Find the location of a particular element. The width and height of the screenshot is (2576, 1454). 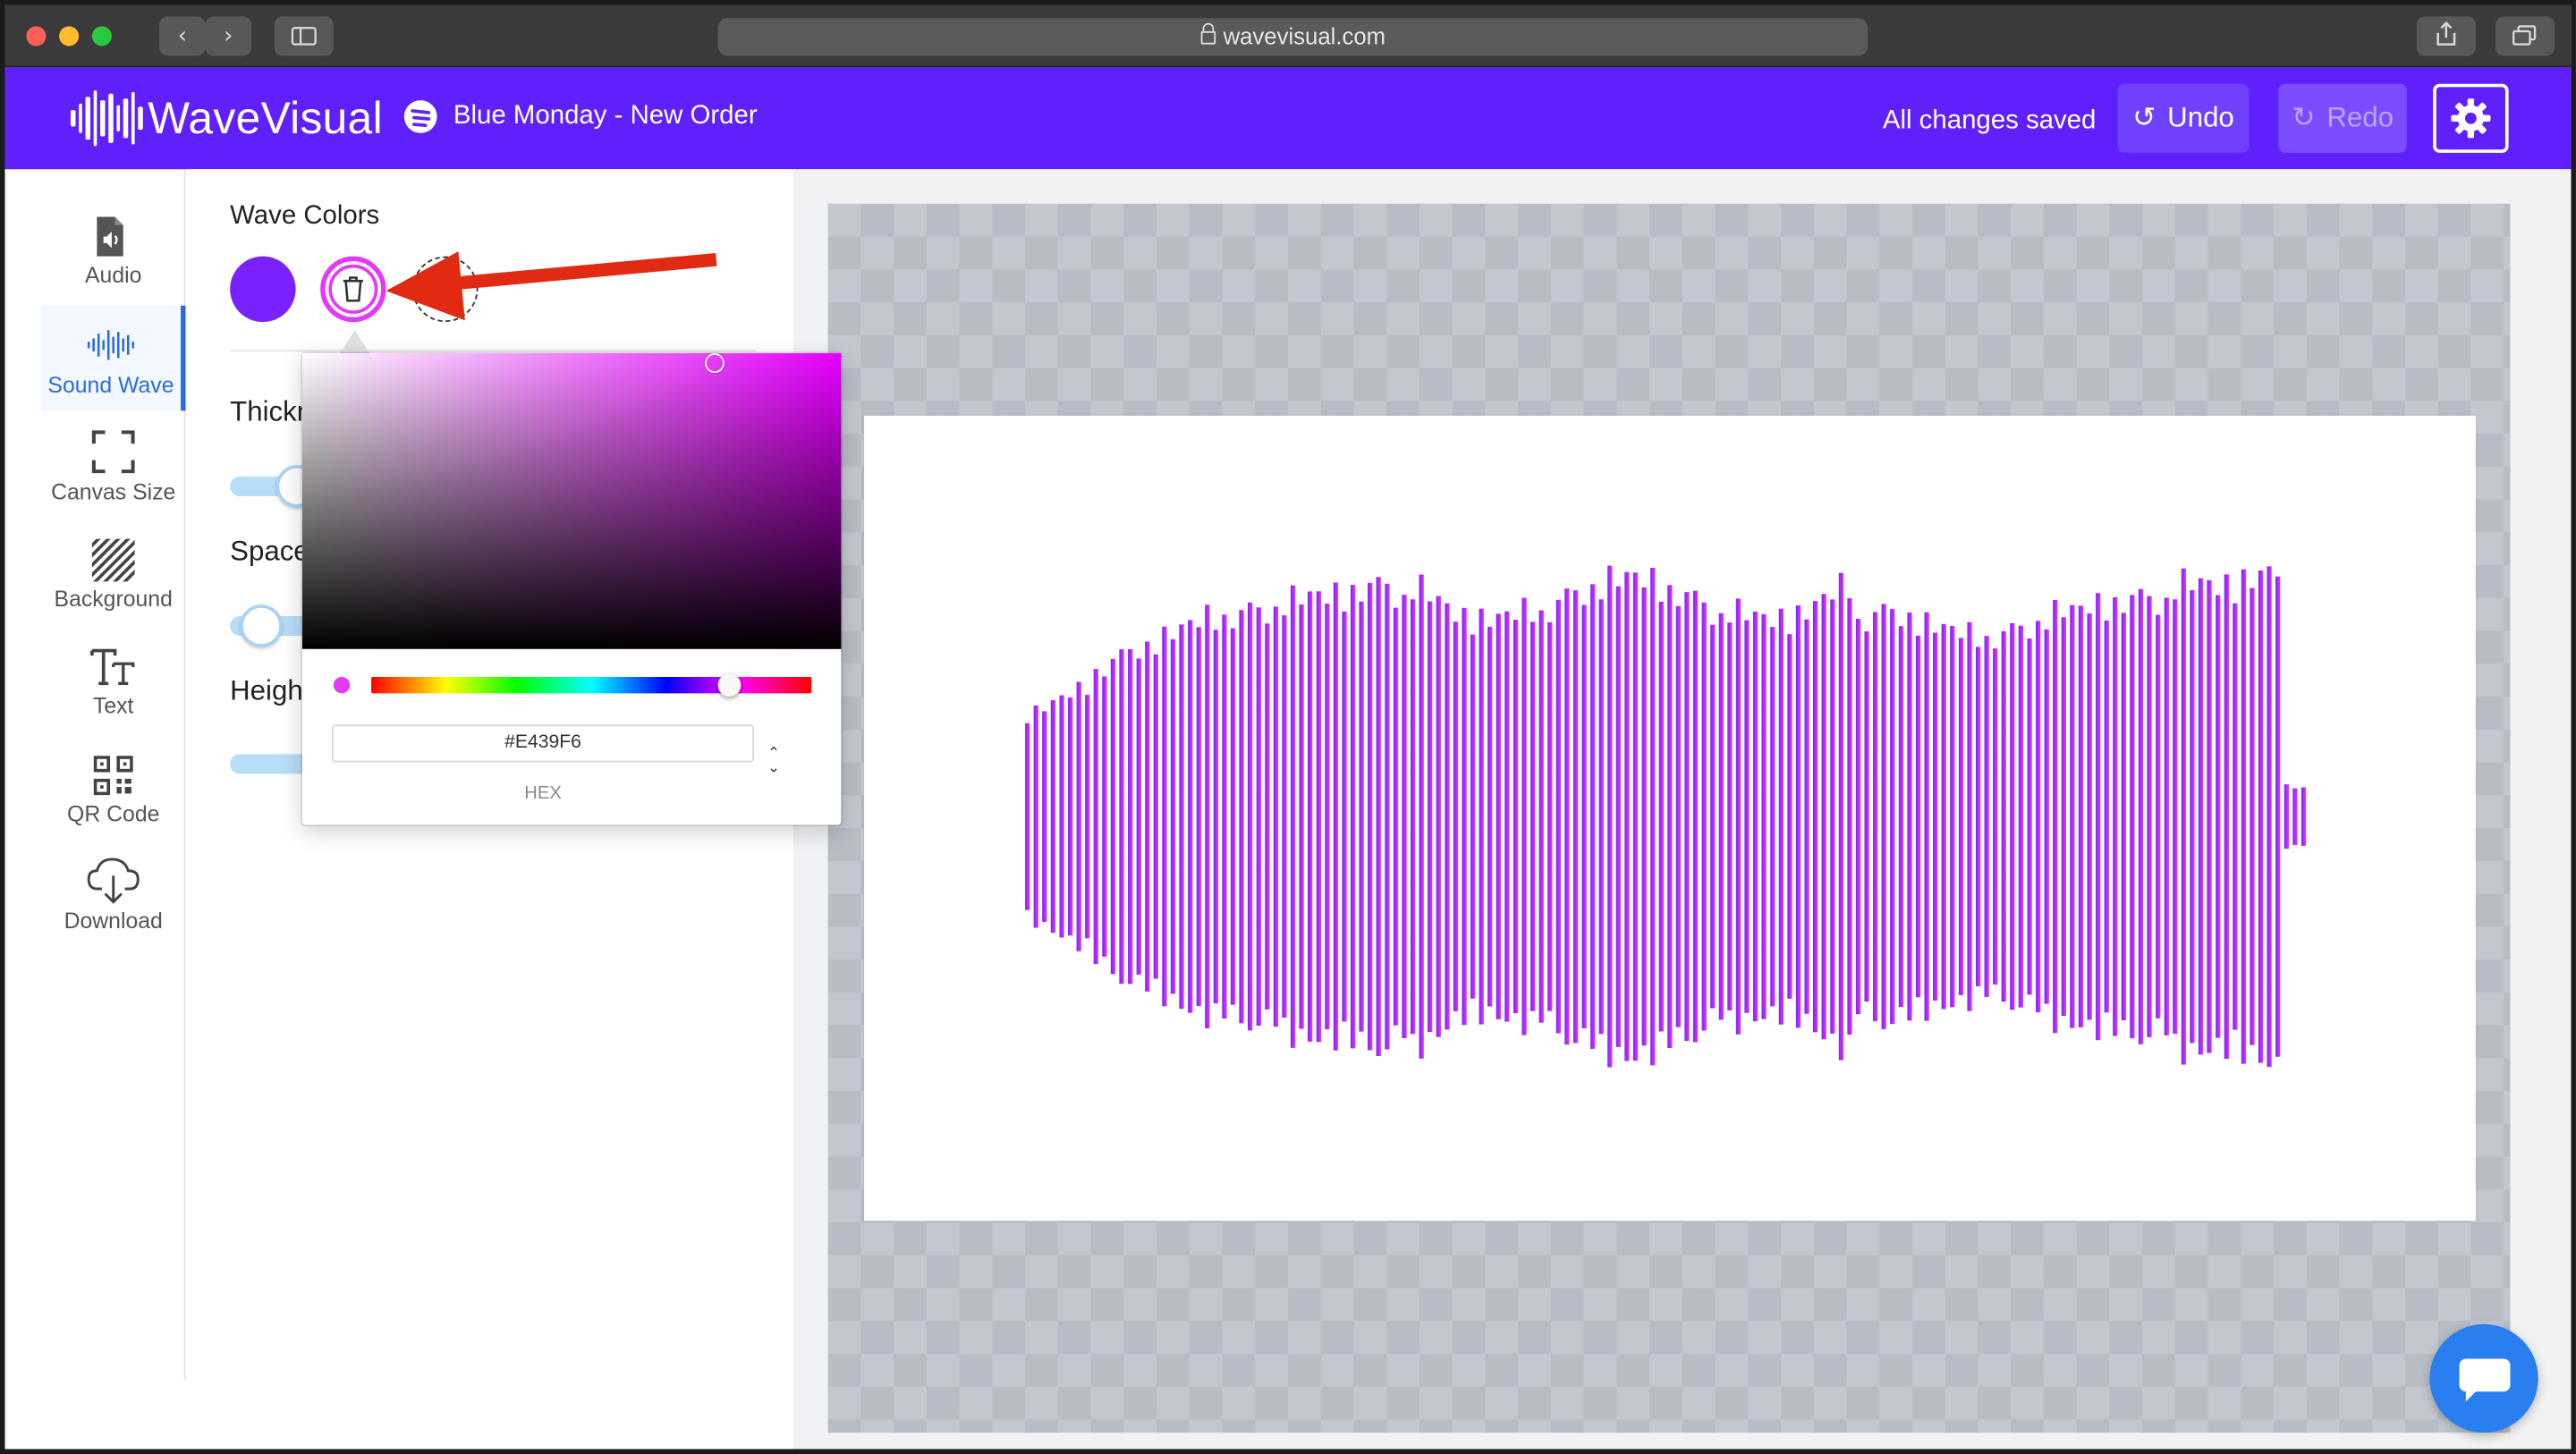

sidebar-item-label: Canvas Size is located at coordinates (113, 492).